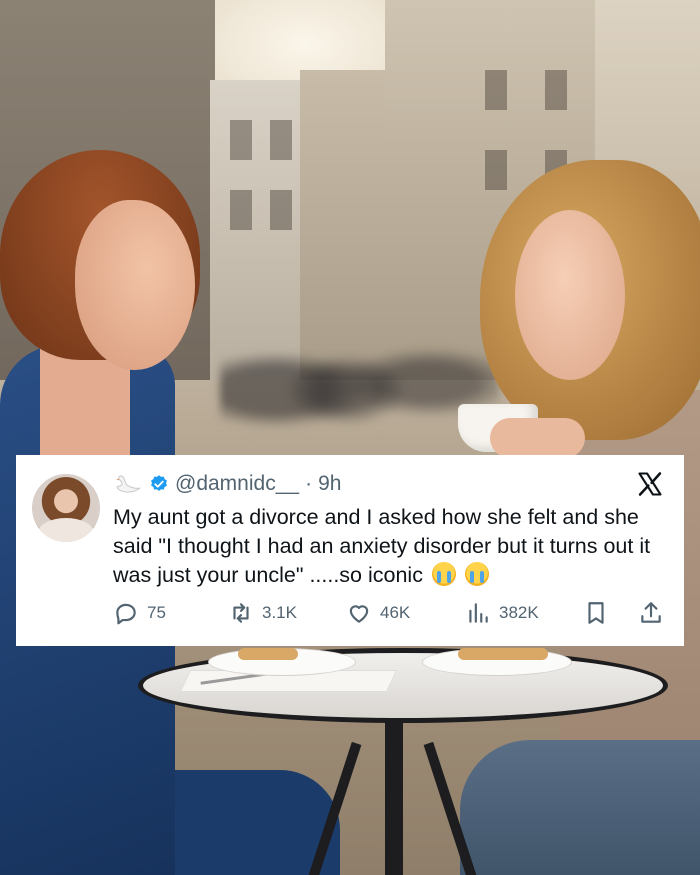 The image size is (700, 875). I want to click on user-handle: @damnidc__, so click(237, 484).